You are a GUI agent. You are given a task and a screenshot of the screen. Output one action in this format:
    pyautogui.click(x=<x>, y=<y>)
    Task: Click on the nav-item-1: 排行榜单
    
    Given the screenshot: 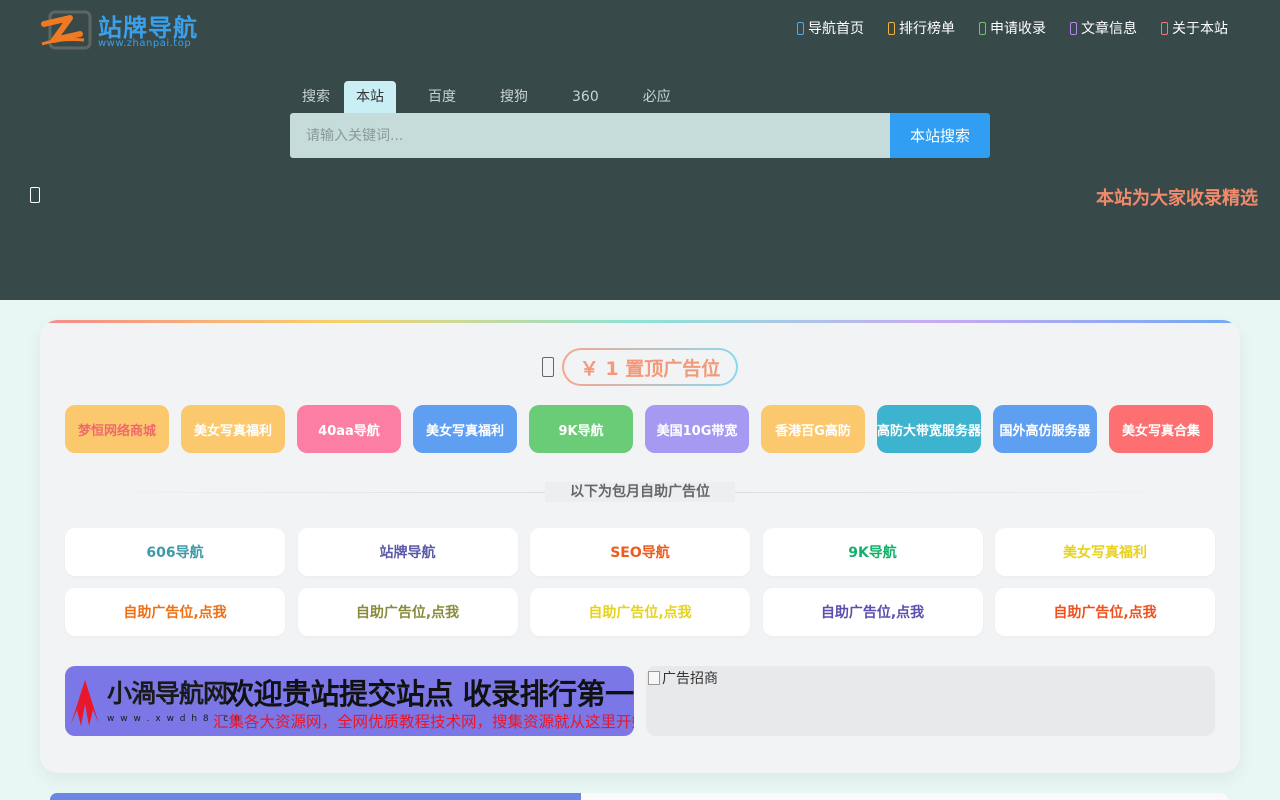 What is the action you would take?
    pyautogui.click(x=921, y=28)
    